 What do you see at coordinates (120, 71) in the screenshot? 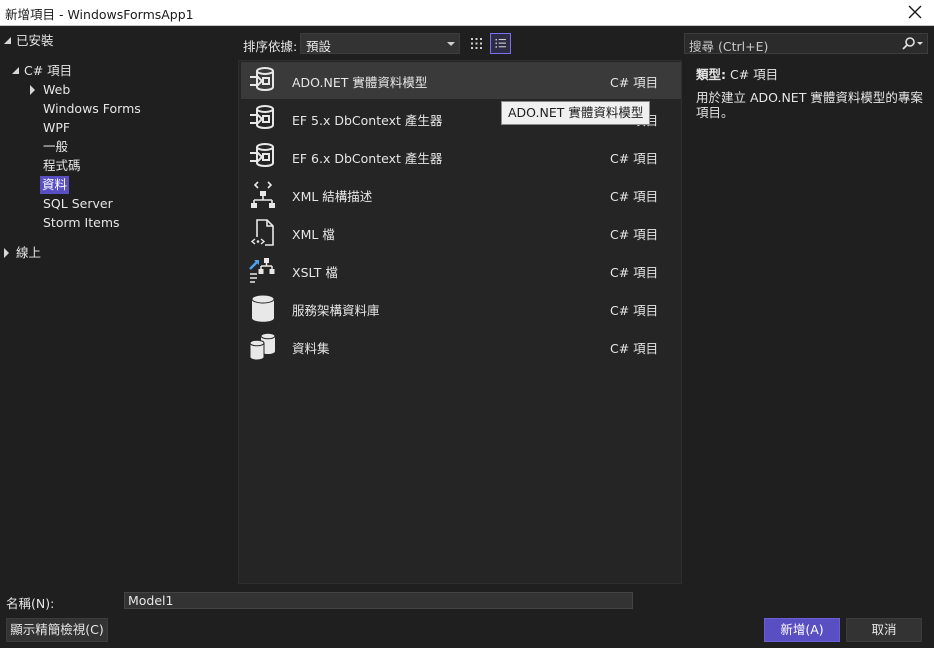
I see `tree-node-csharp: C# 項目` at bounding box center [120, 71].